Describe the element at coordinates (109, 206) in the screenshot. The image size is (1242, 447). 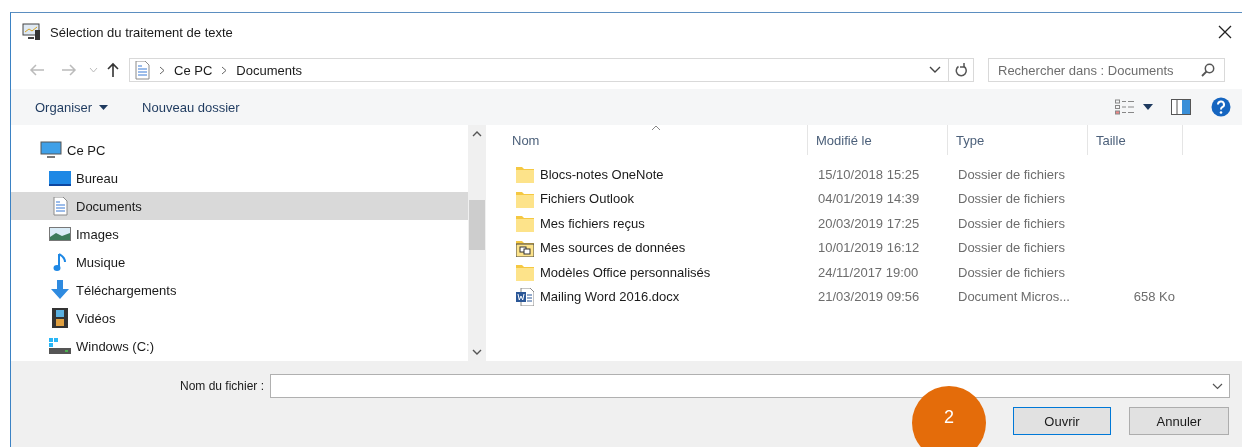
I see `sidebar-item-label: Documents` at that location.